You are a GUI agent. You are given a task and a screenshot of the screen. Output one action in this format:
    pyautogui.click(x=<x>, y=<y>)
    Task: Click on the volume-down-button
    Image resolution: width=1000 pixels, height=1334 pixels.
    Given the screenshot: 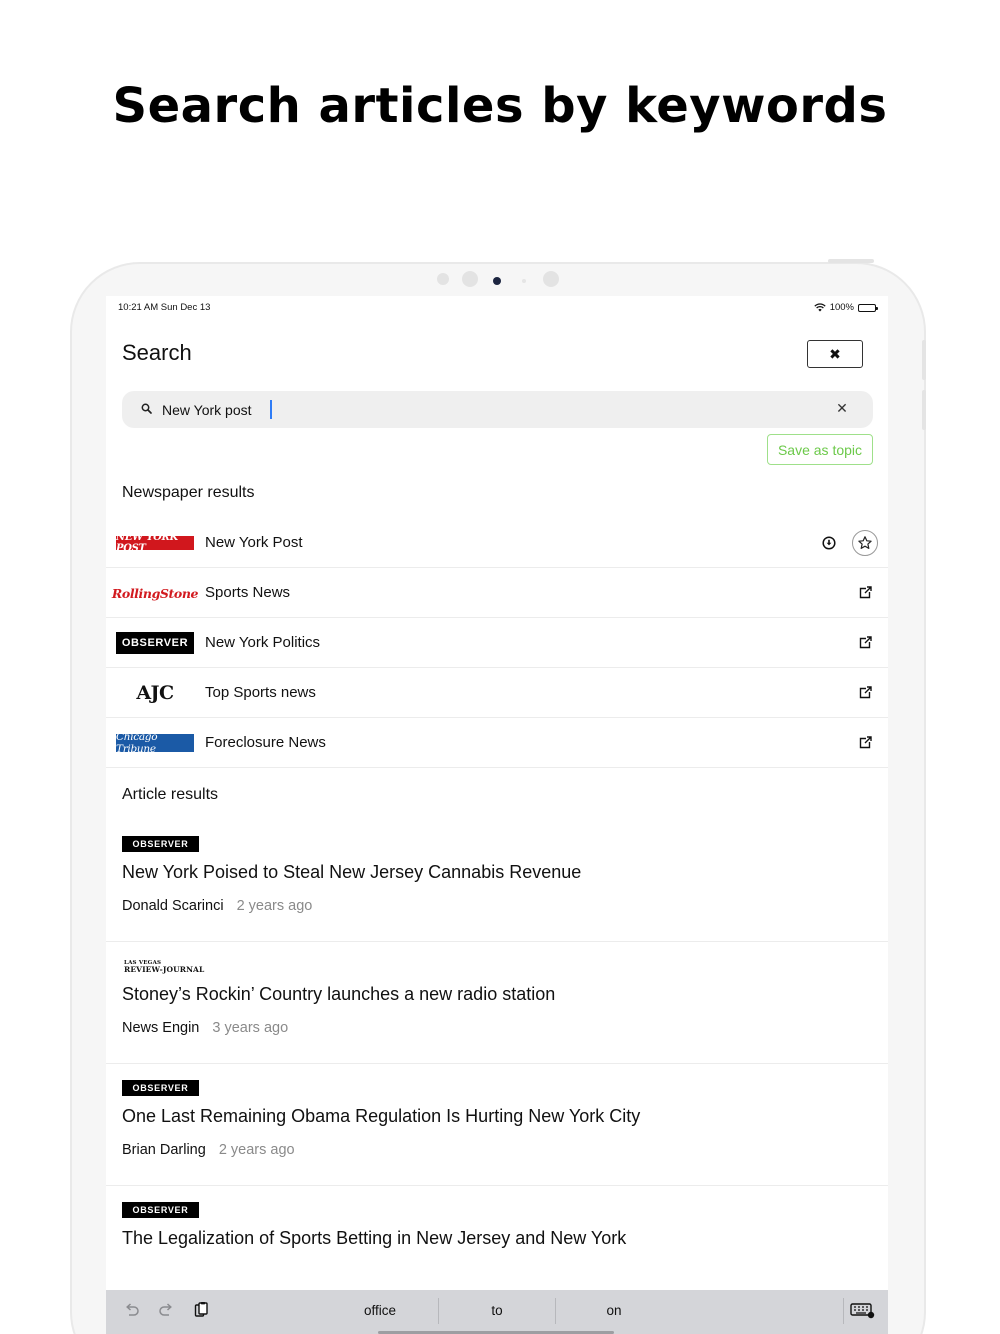 What is the action you would take?
    pyautogui.click(x=924, y=410)
    